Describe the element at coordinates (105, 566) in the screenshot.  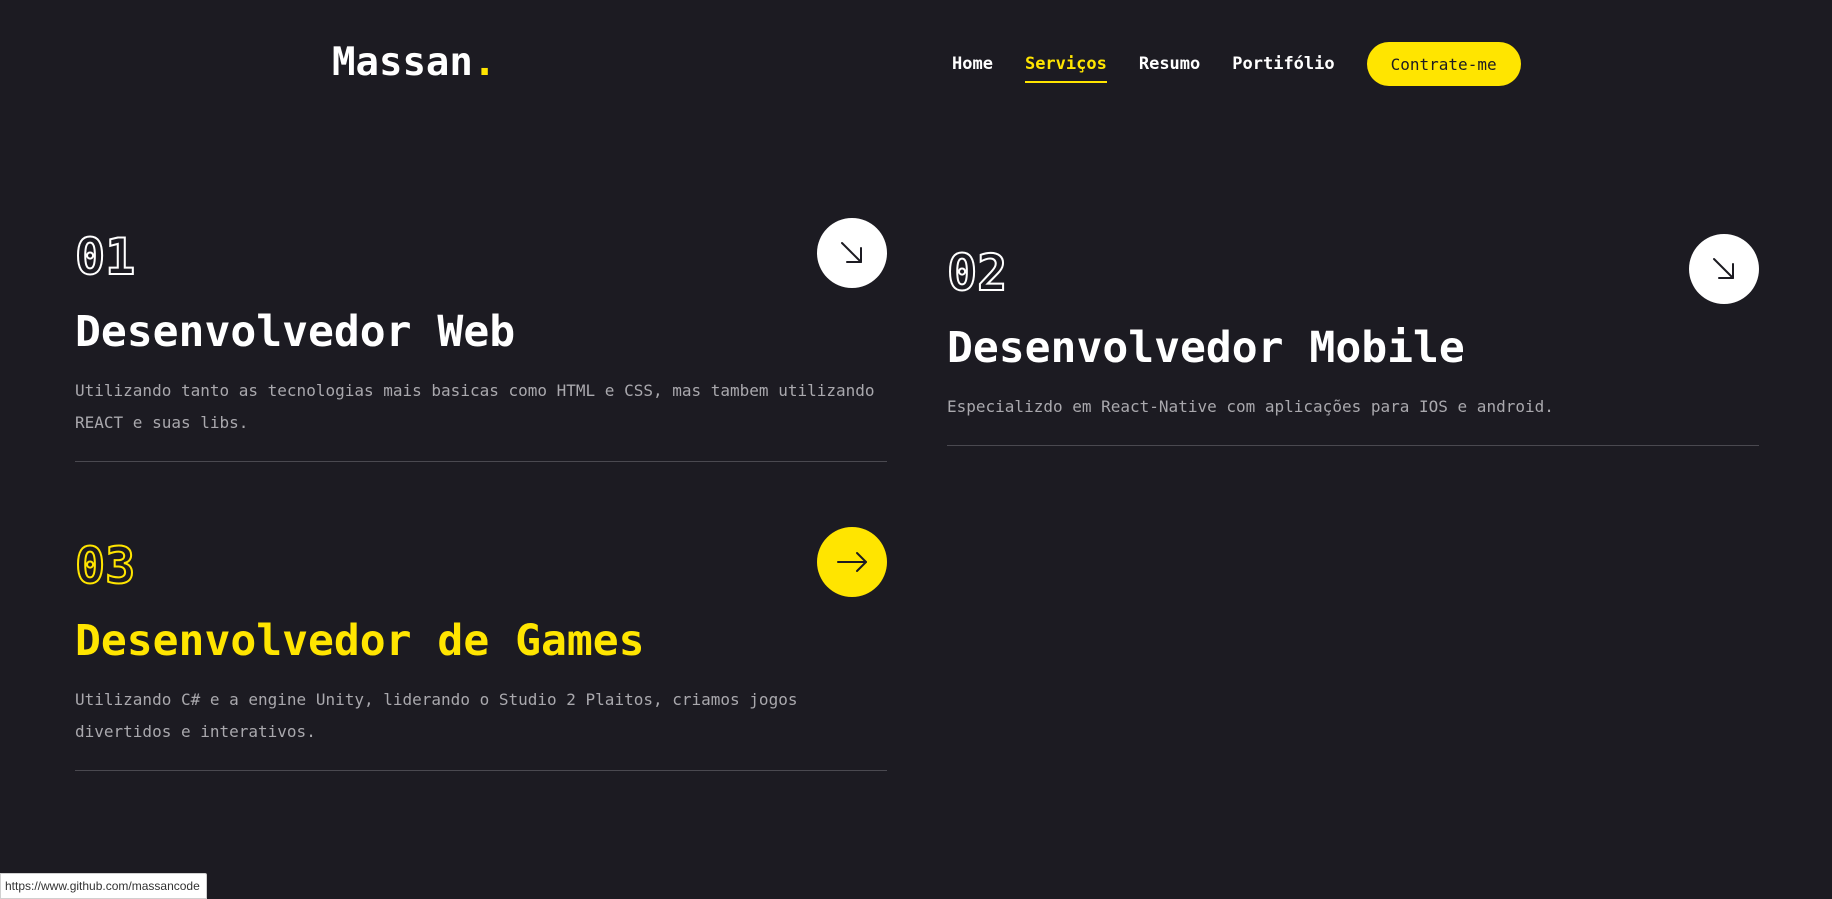
I see `service-number: 03` at that location.